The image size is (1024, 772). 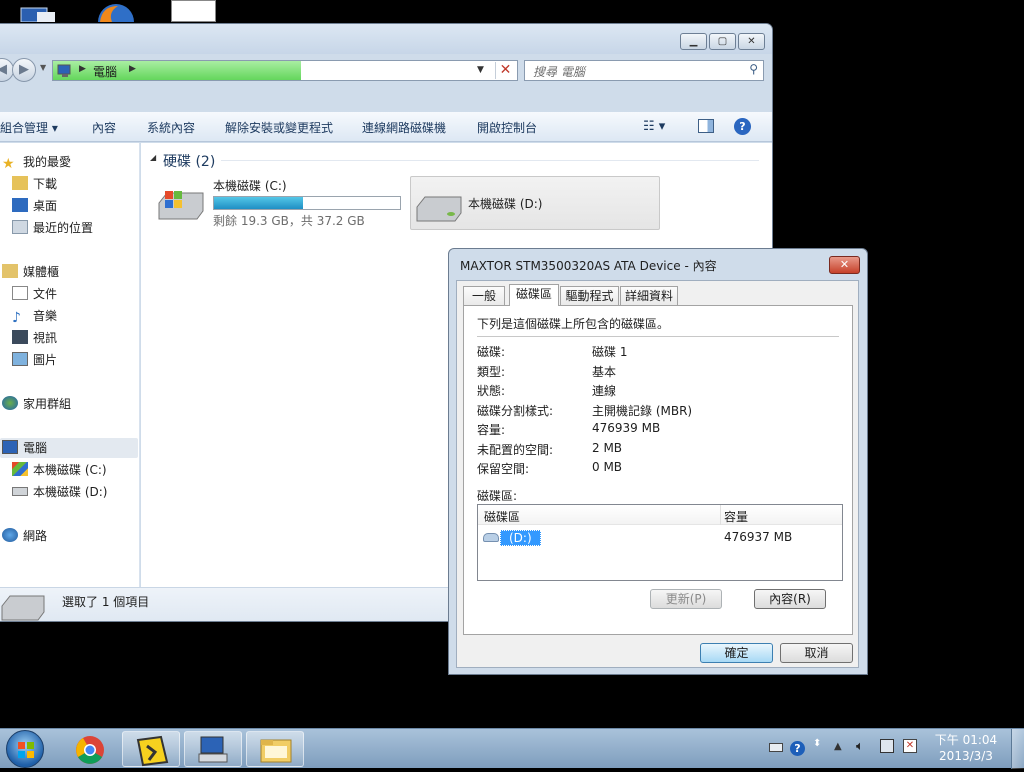 What do you see at coordinates (573, 324) in the screenshot?
I see `intro-text: 下列是這個磁碟上所包含的磁碟區。` at bounding box center [573, 324].